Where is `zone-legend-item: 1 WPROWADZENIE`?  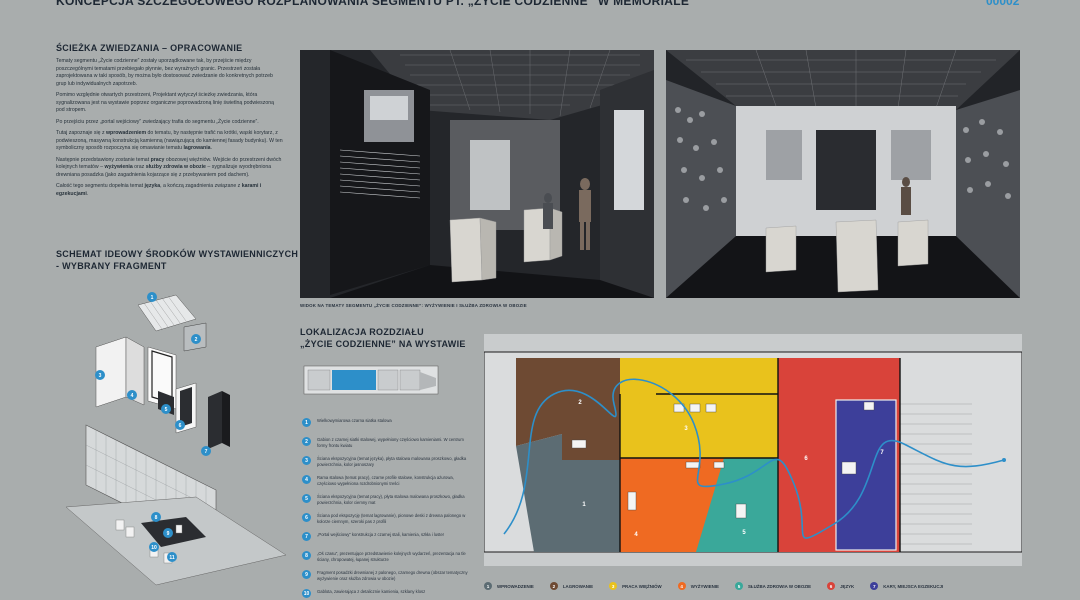
zone-legend-item: 1 WPROWADZENIE is located at coordinates (509, 586).